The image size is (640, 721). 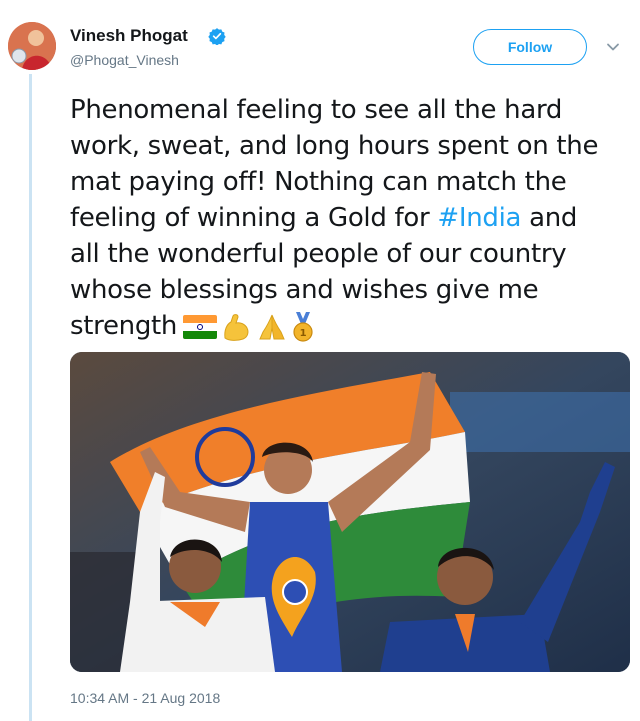 I want to click on author-handle: @Phogat_Vinesh, so click(x=124, y=60).